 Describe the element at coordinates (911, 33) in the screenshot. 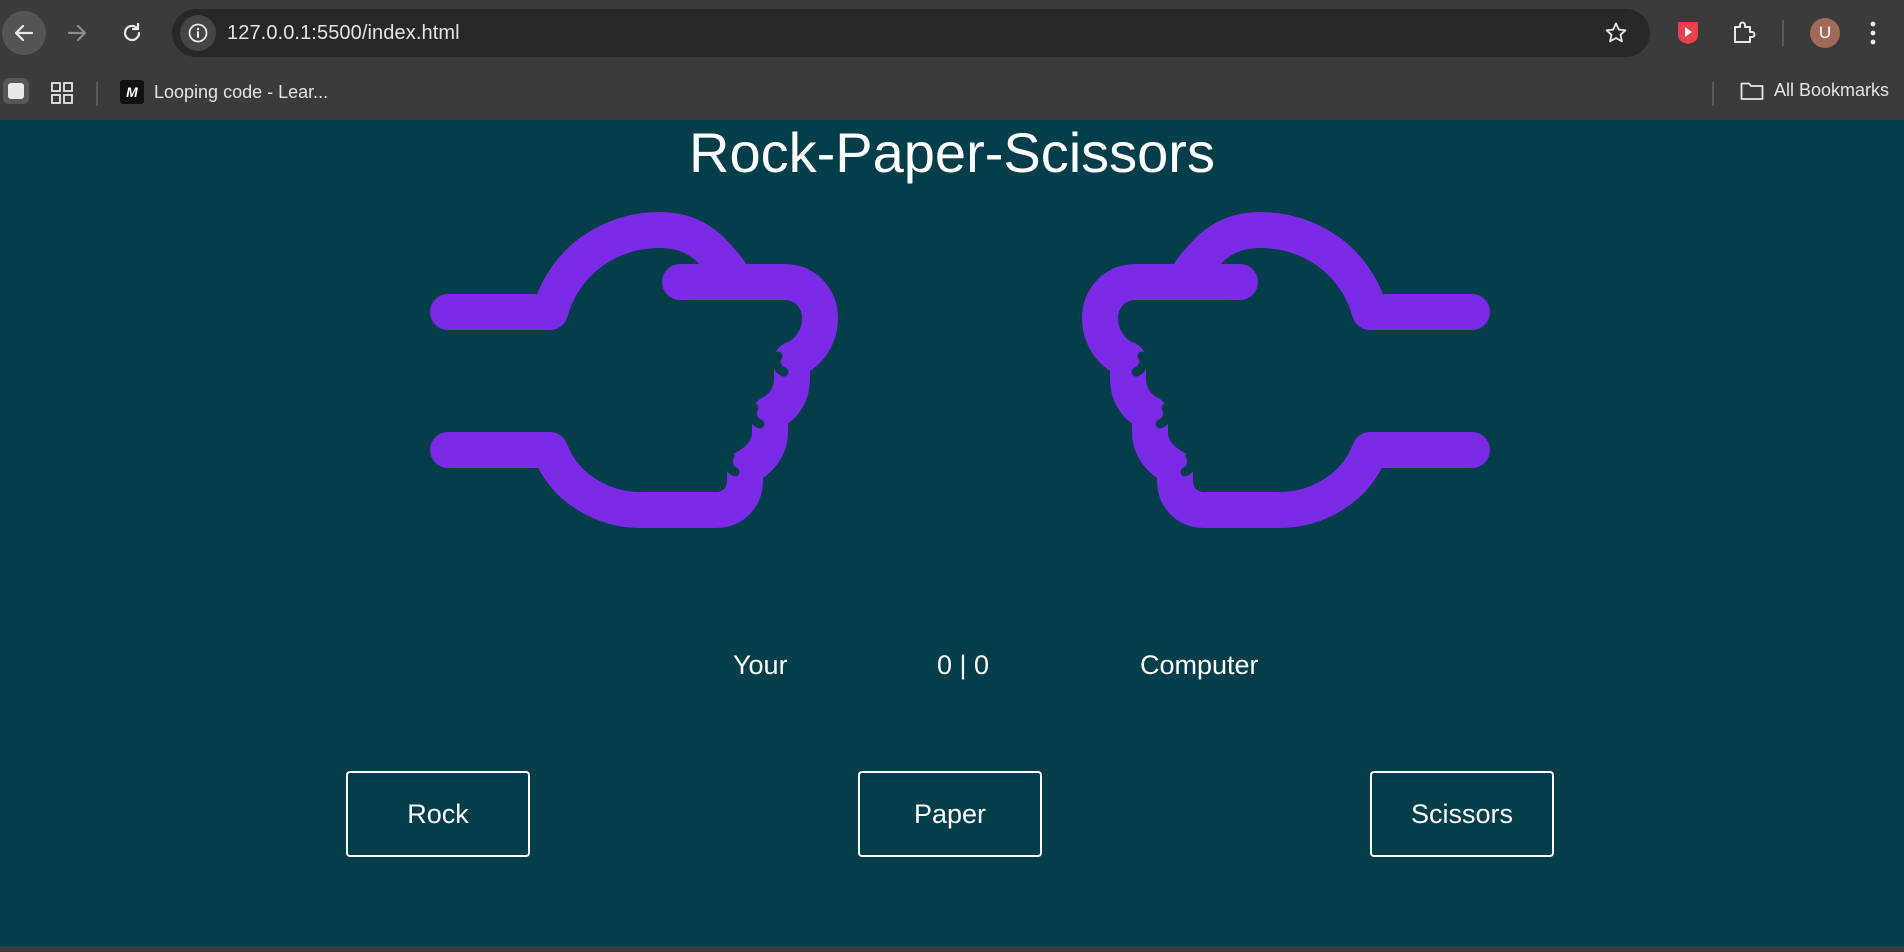

I see `address-bar: 127.0.0.1:5500/index.html` at that location.